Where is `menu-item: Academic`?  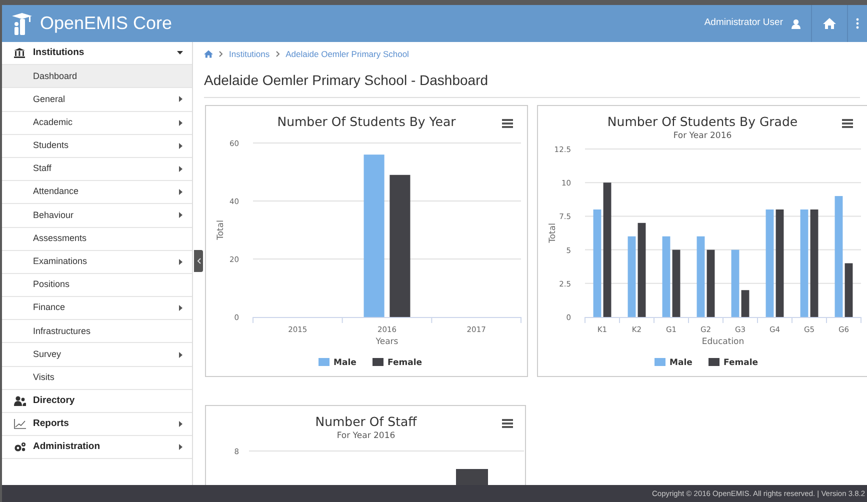
menu-item: Academic is located at coordinates (97, 123).